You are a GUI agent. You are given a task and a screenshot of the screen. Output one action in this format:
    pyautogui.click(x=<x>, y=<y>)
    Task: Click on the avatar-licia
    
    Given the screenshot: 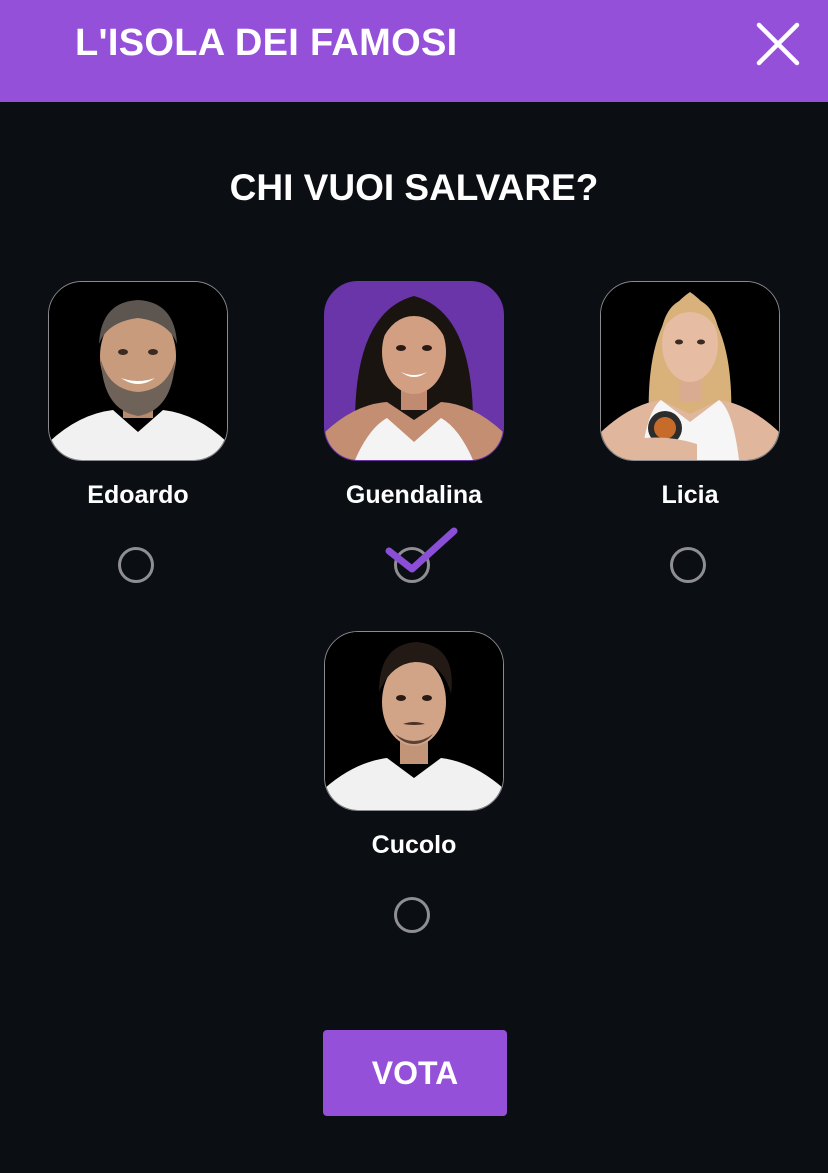 What is the action you would take?
    pyautogui.click(x=690, y=371)
    